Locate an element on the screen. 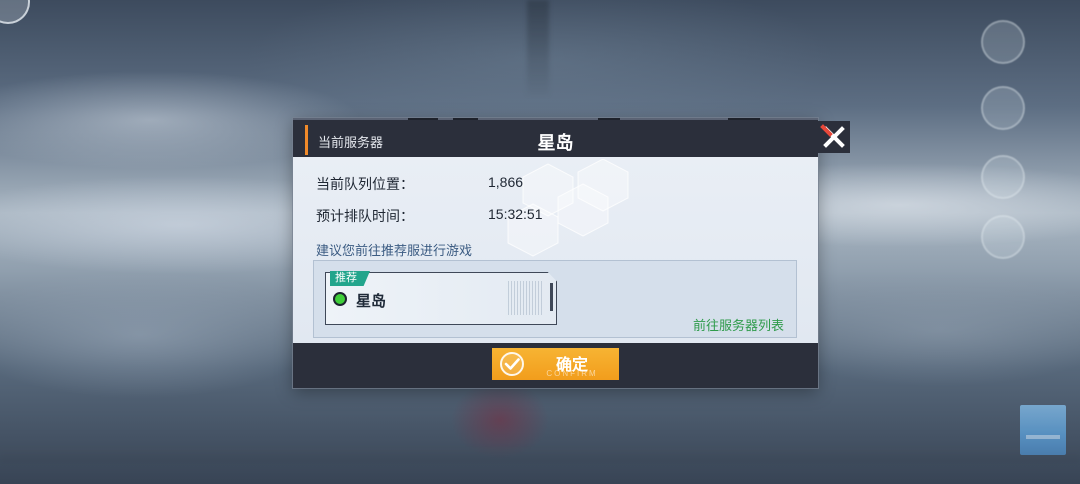 This screenshot has width=1080, height=484. queue-position-label: 当前队列位置： is located at coordinates (365, 184).